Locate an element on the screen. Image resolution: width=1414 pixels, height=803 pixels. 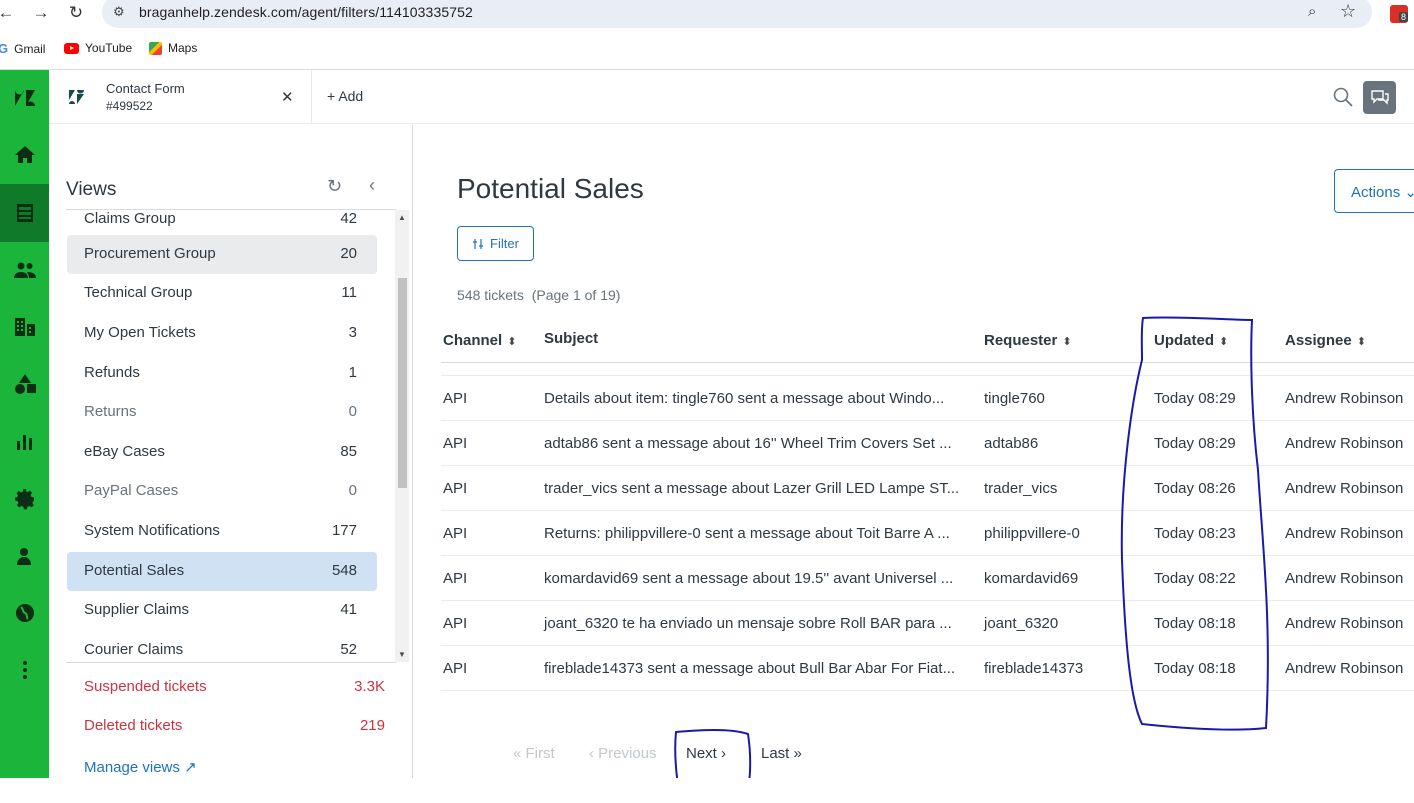
filter-button: Filter is located at coordinates (495, 243).